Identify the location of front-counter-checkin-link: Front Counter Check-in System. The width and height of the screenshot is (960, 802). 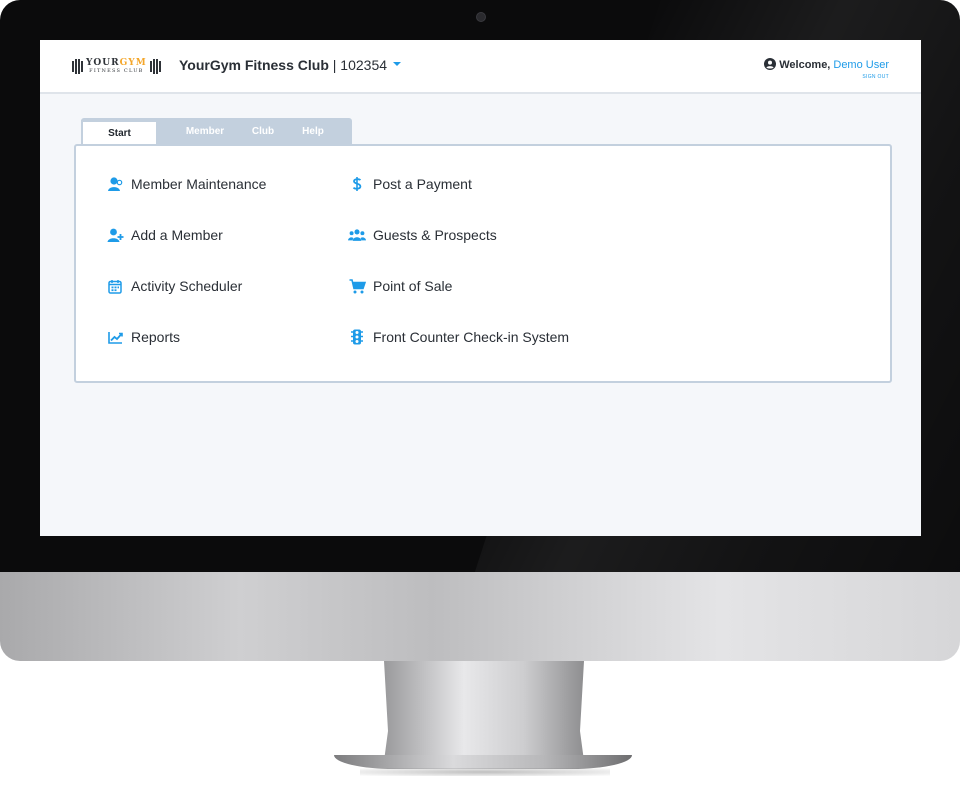
(458, 337).